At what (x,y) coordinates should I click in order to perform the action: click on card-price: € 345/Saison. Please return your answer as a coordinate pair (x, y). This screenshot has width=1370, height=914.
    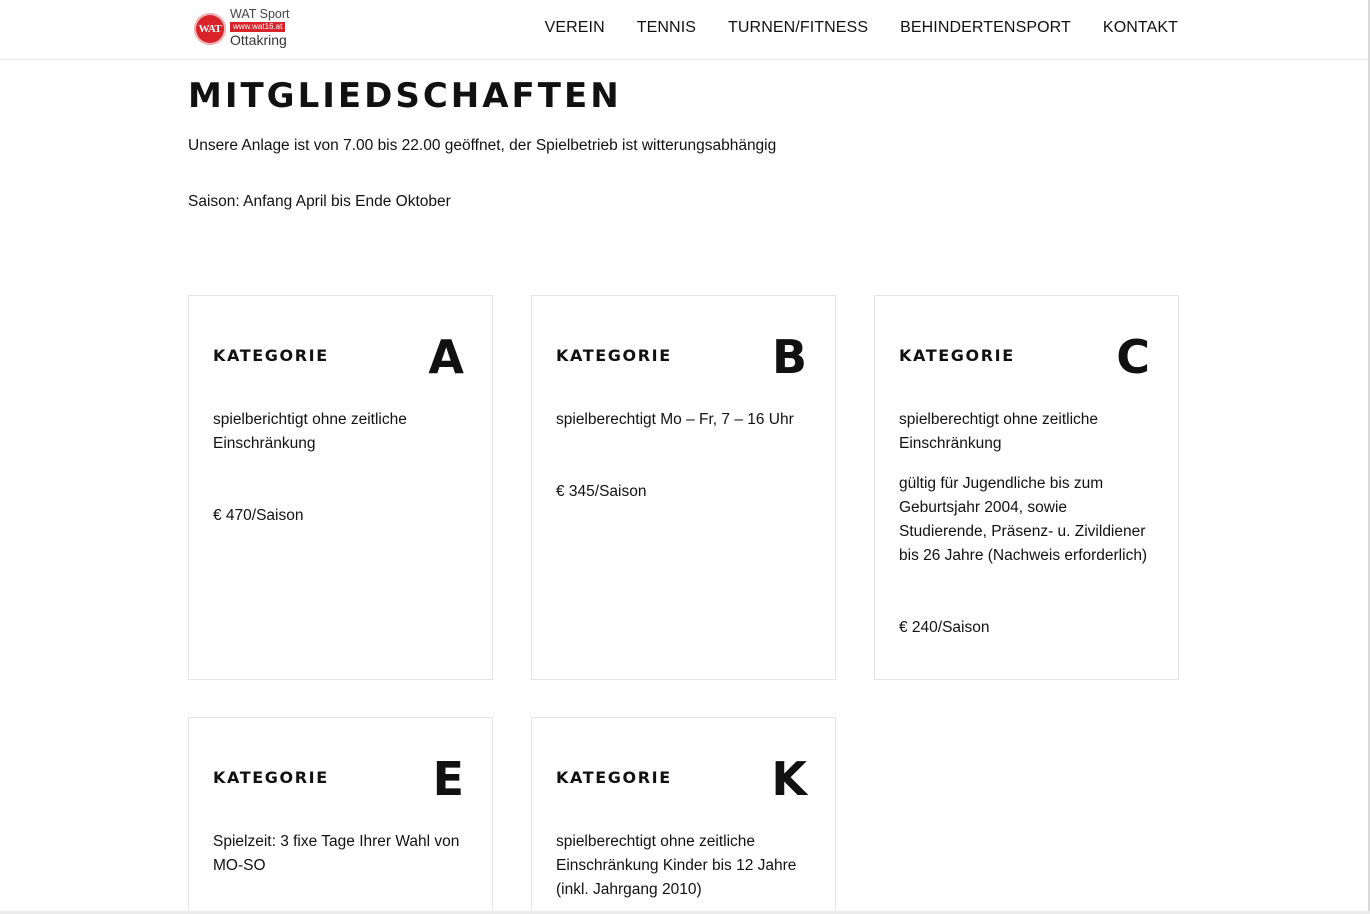
    Looking at the image, I should click on (601, 491).